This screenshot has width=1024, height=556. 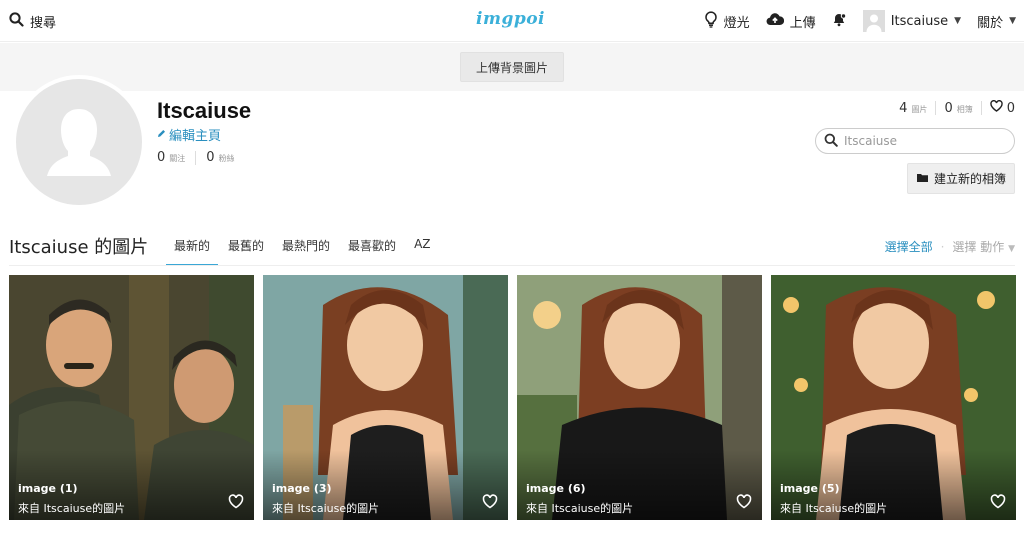 I want to click on cloud-upload-icon, so click(x=775, y=21).